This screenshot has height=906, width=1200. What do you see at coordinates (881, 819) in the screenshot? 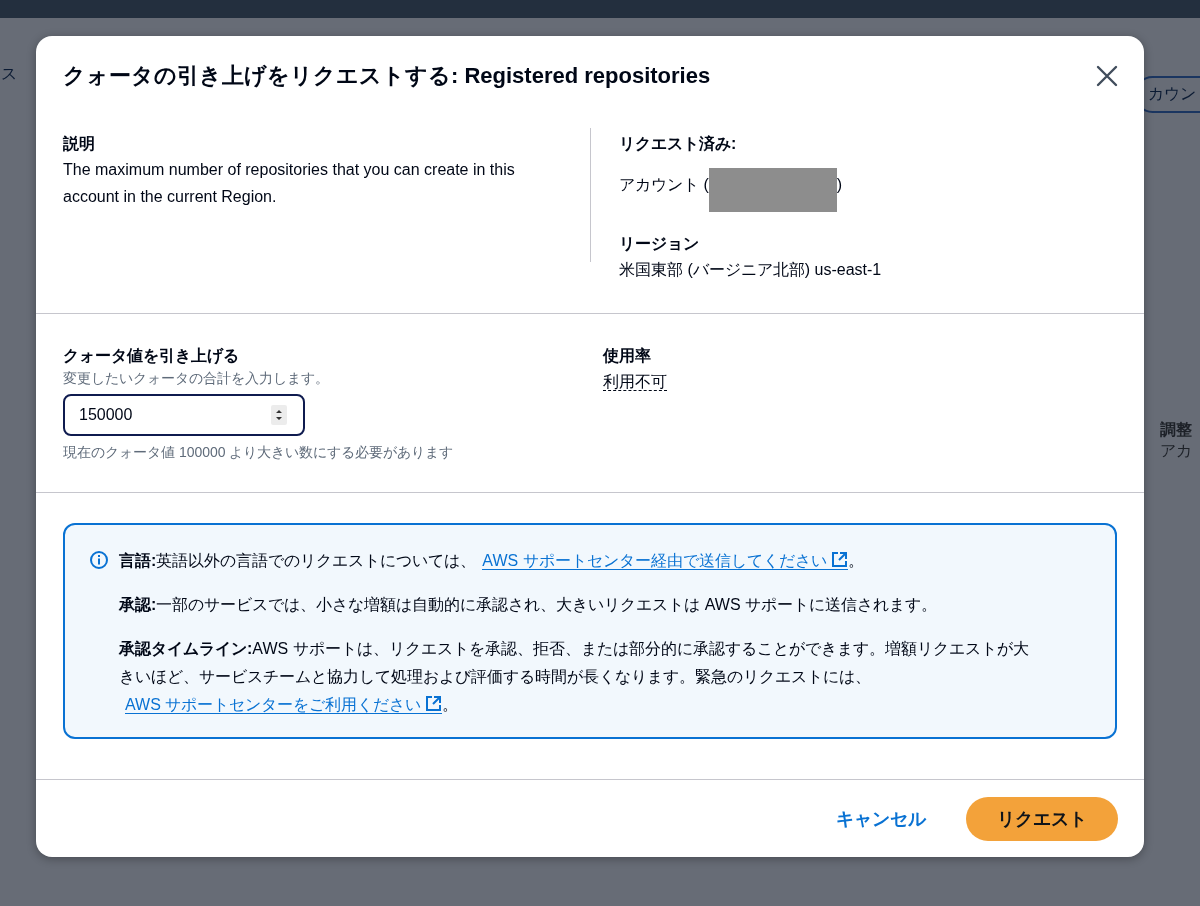
I see `cancel-button: キャンセル` at bounding box center [881, 819].